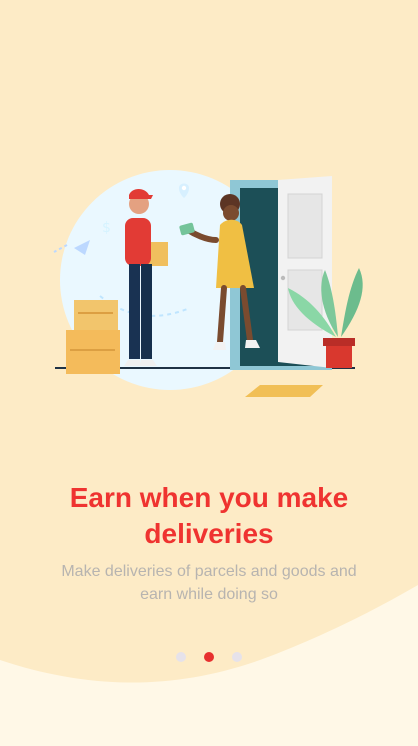 The image size is (418, 746). I want to click on page-title: Earn when you make deliveries, so click(209, 515).